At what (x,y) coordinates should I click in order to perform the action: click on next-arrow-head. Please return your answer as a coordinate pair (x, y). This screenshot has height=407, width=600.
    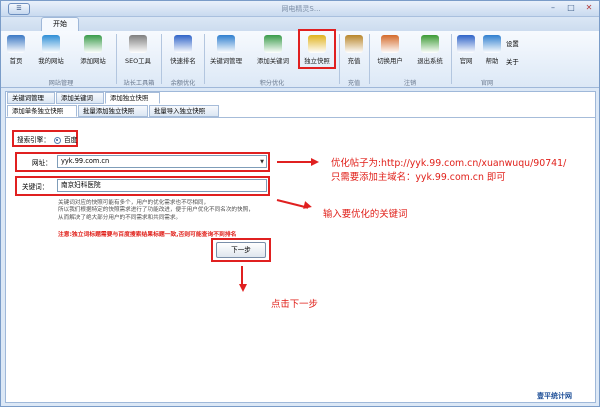
    Looking at the image, I should click on (243, 288).